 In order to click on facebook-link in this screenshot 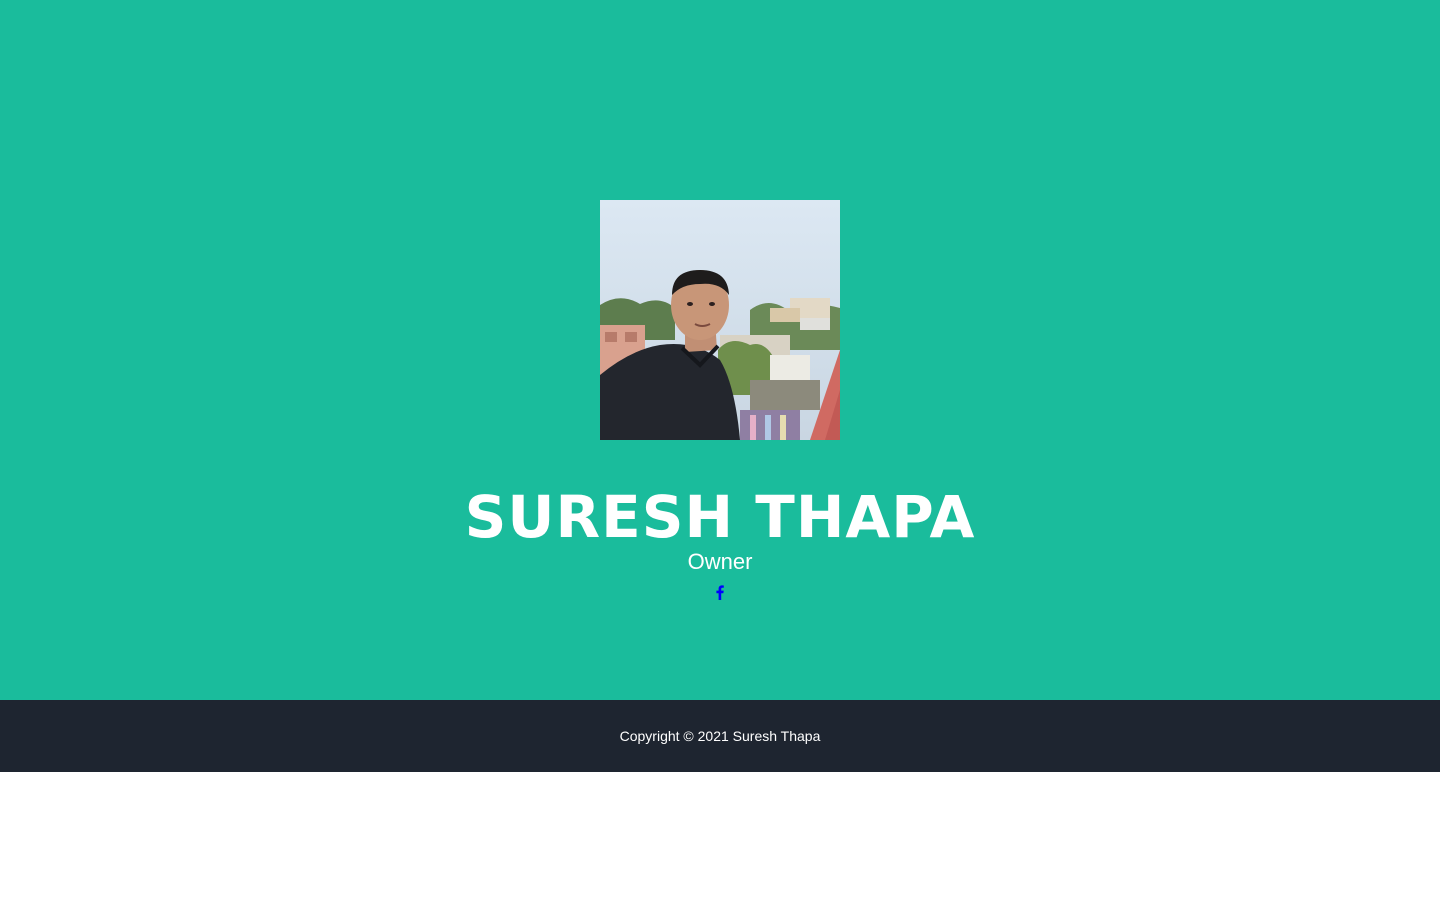, I will do `click(720, 592)`.